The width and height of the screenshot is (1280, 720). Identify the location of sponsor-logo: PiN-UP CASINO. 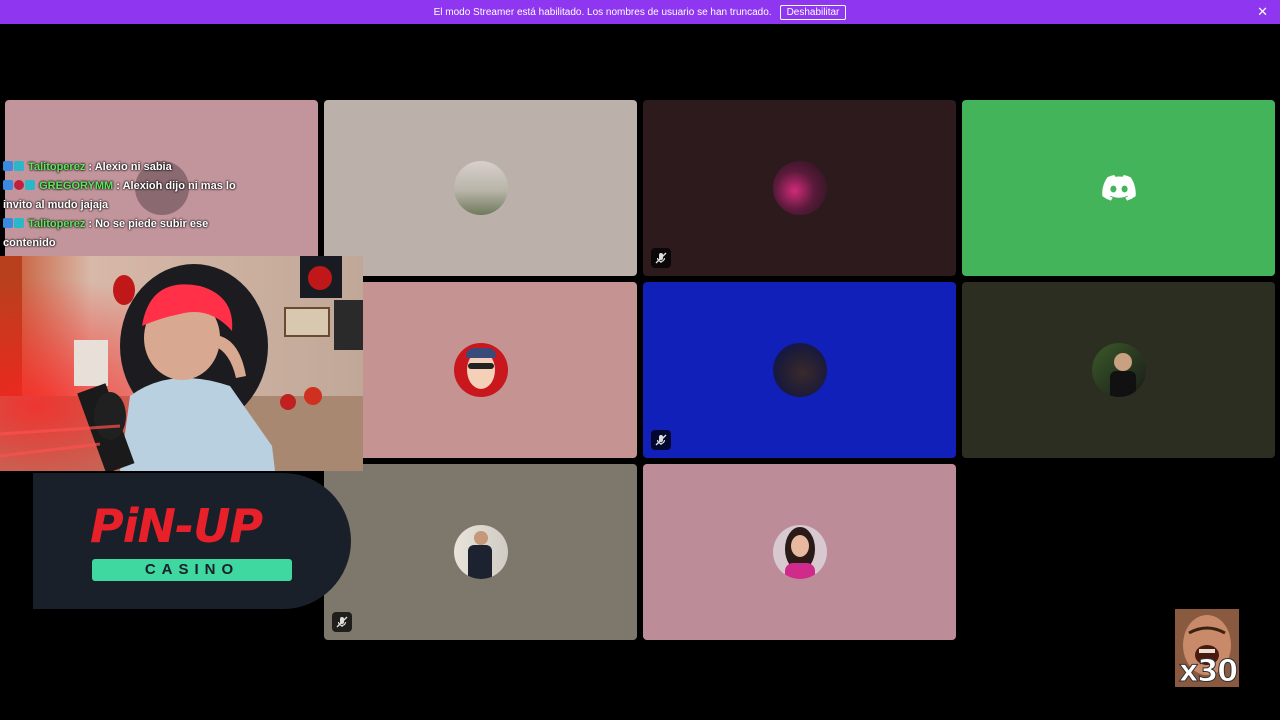
(192, 541).